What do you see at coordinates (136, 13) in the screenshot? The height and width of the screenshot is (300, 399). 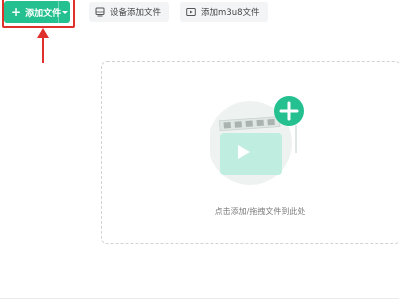 I see `device-add-file-label: 设备添加文件` at bounding box center [136, 13].